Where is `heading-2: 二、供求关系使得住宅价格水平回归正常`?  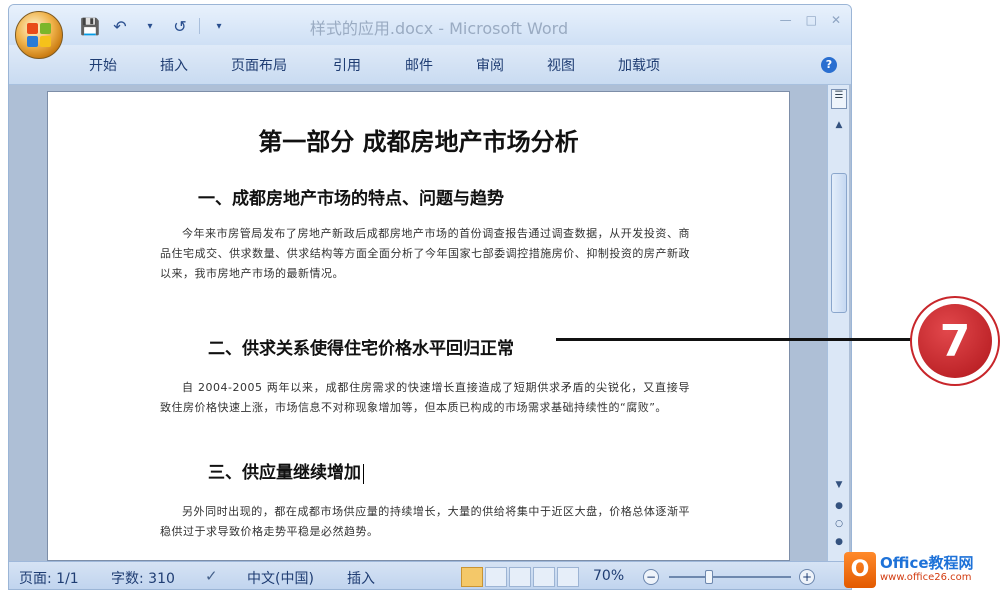
heading-2: 二、供求关系使得住宅价格水平回归正常 is located at coordinates (361, 349).